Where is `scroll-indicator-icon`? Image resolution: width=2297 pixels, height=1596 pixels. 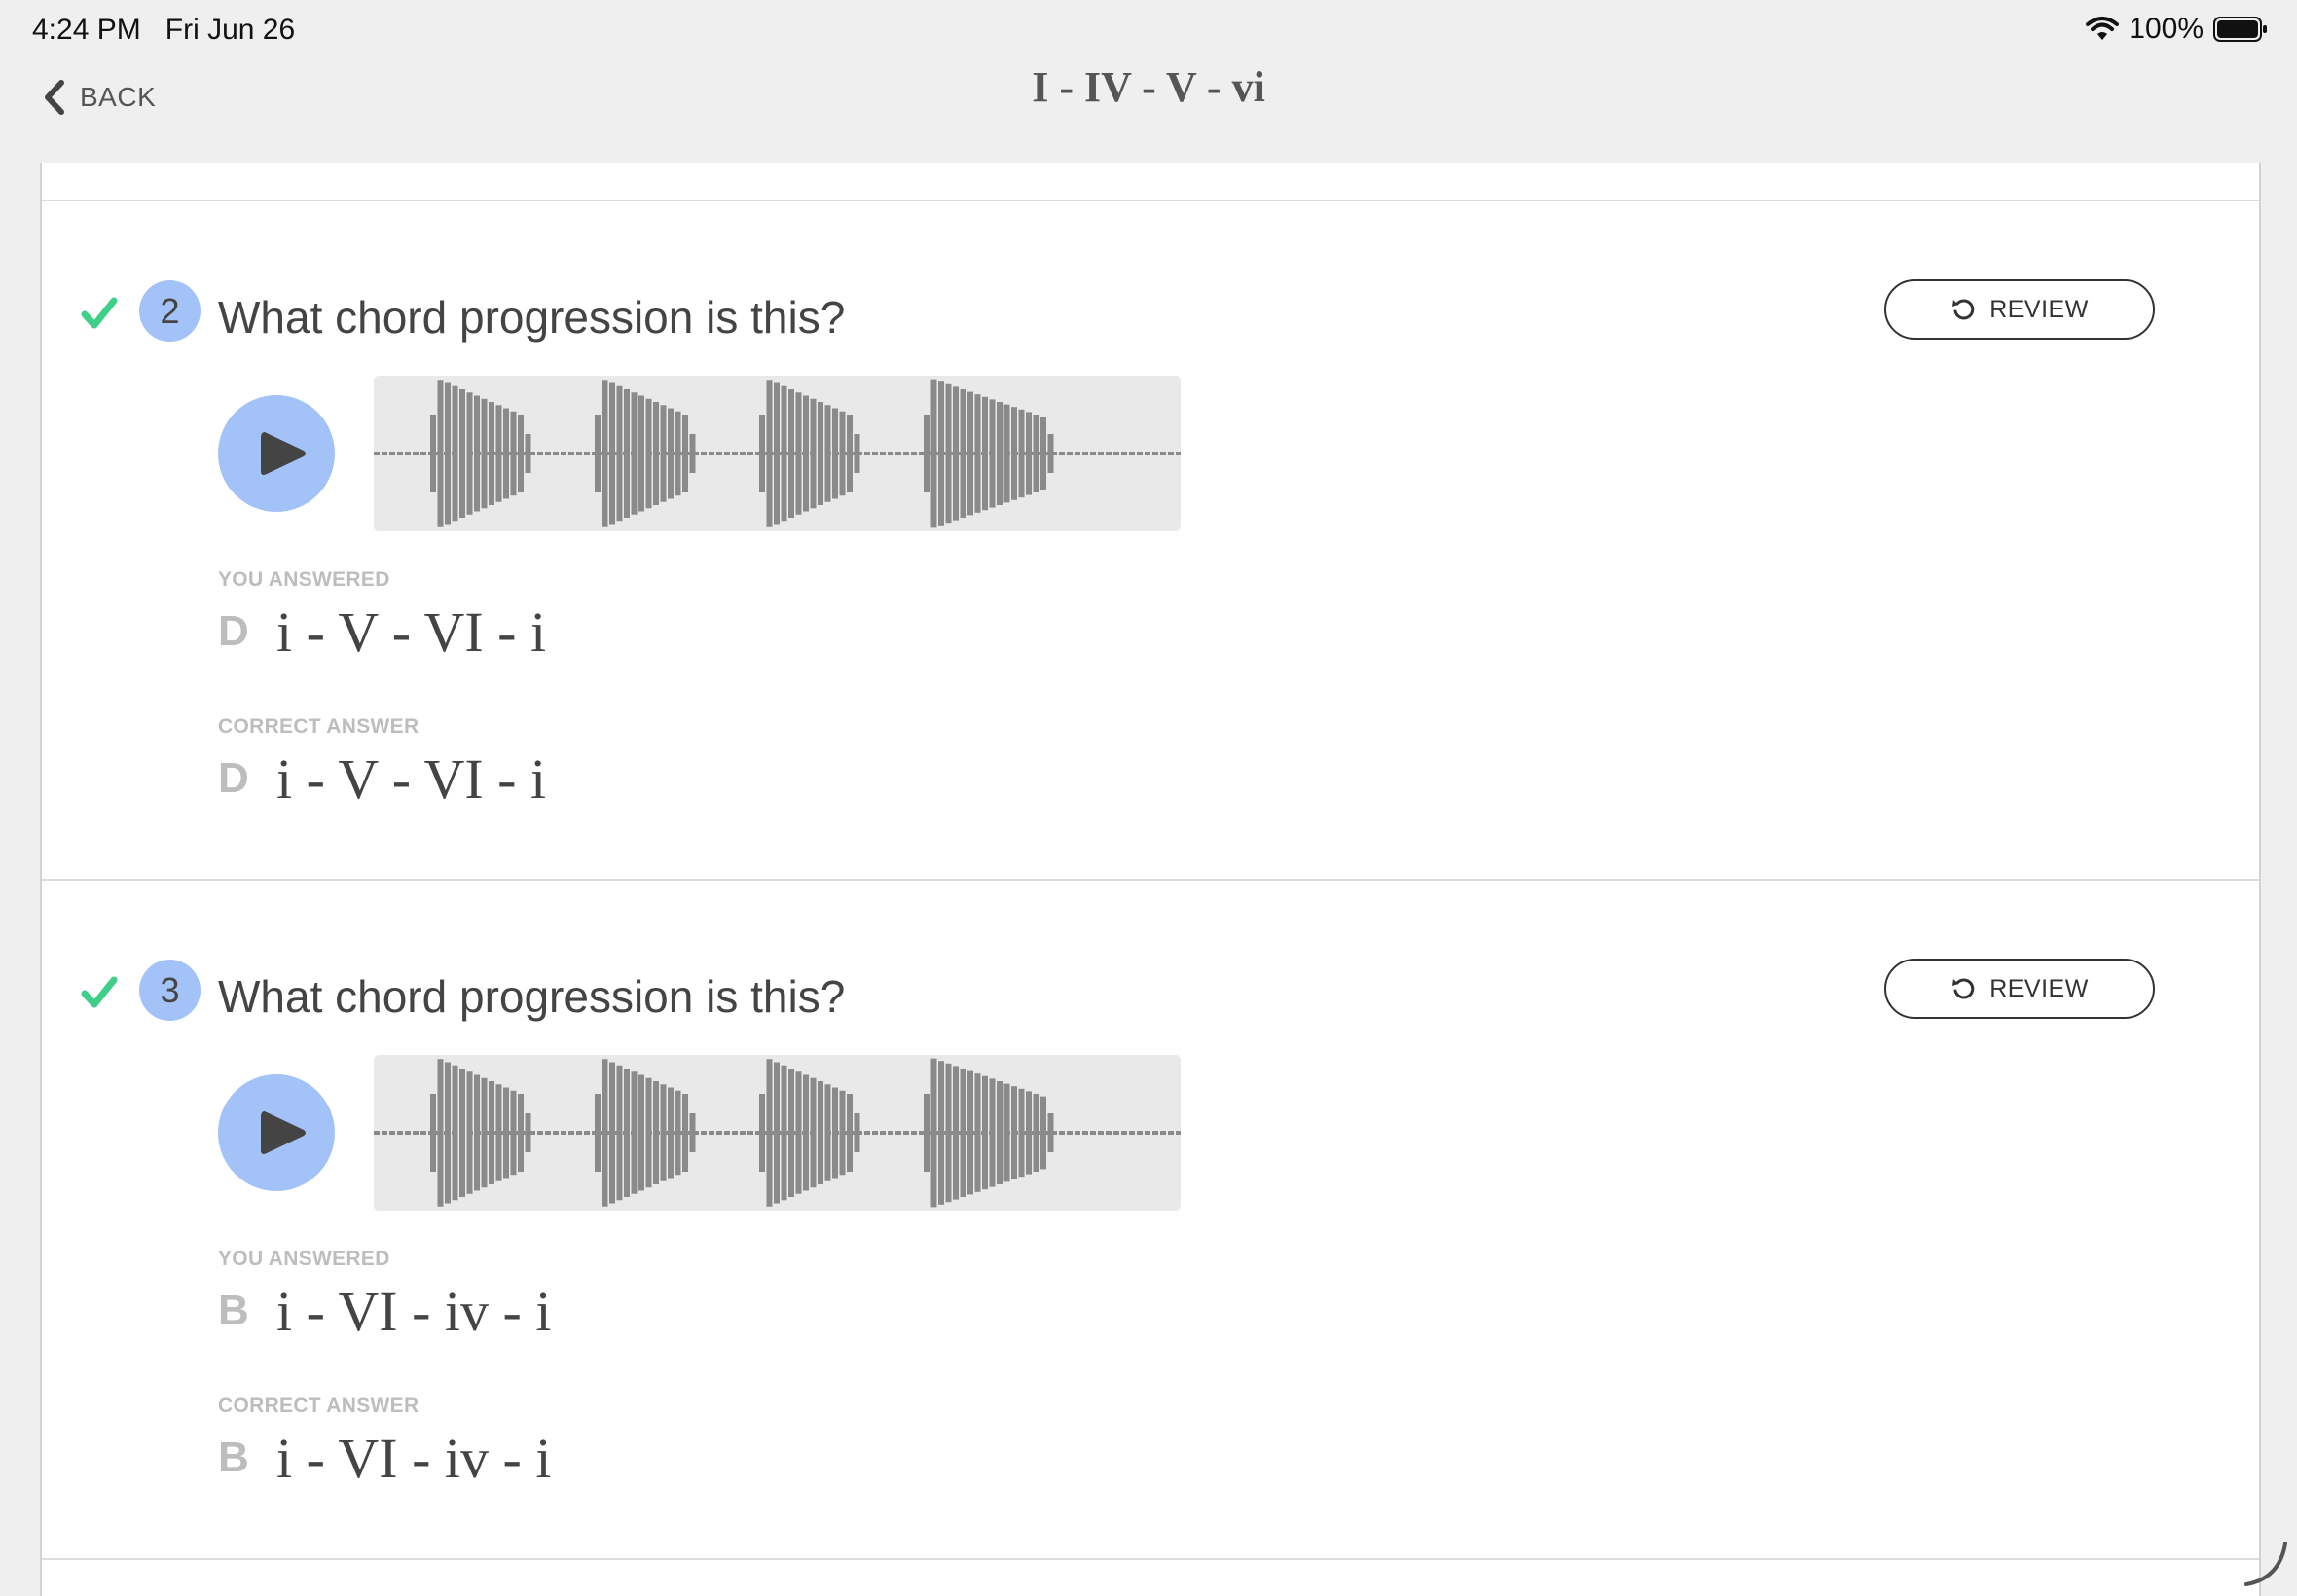
scroll-indicator-icon is located at coordinates (2265, 1564).